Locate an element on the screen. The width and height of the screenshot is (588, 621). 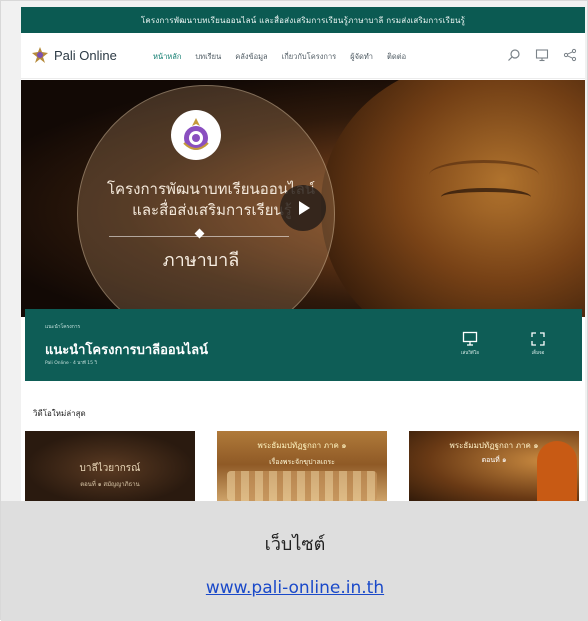
website-link: www.pali-online.in.th is located at coordinates (294, 588).